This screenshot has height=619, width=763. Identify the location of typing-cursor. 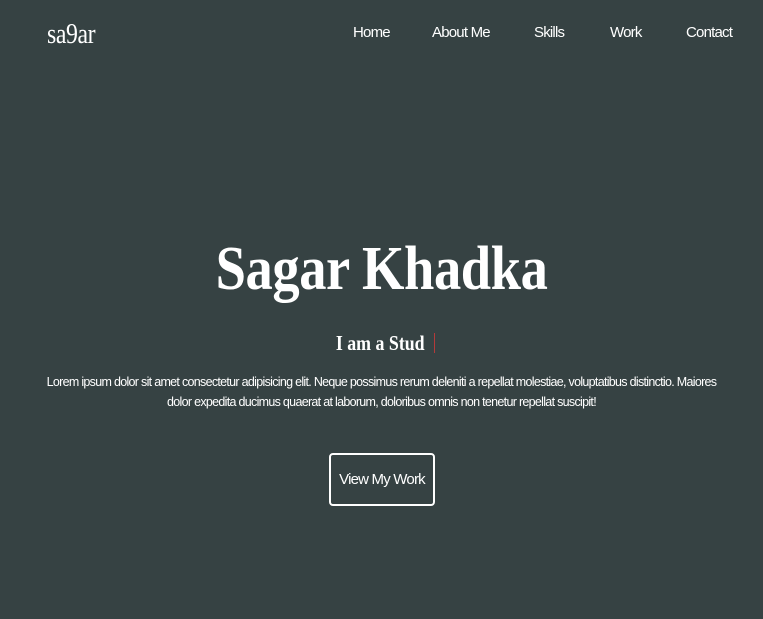
(434, 343).